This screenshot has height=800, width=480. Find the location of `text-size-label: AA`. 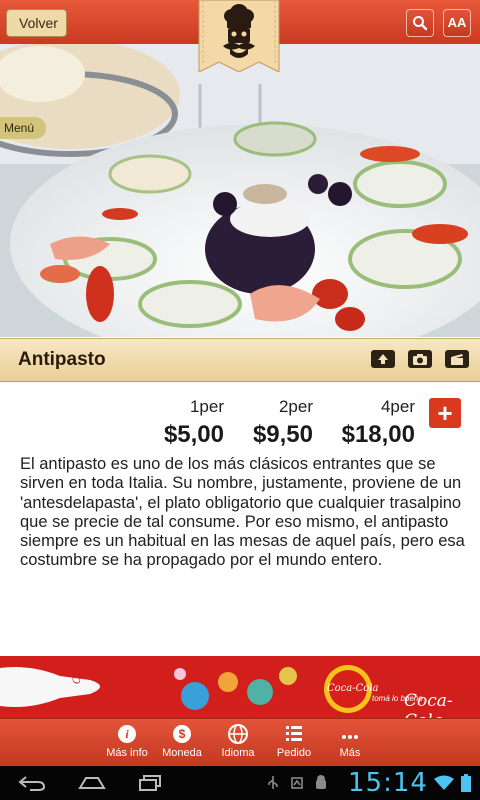

text-size-label: AA is located at coordinates (457, 22).